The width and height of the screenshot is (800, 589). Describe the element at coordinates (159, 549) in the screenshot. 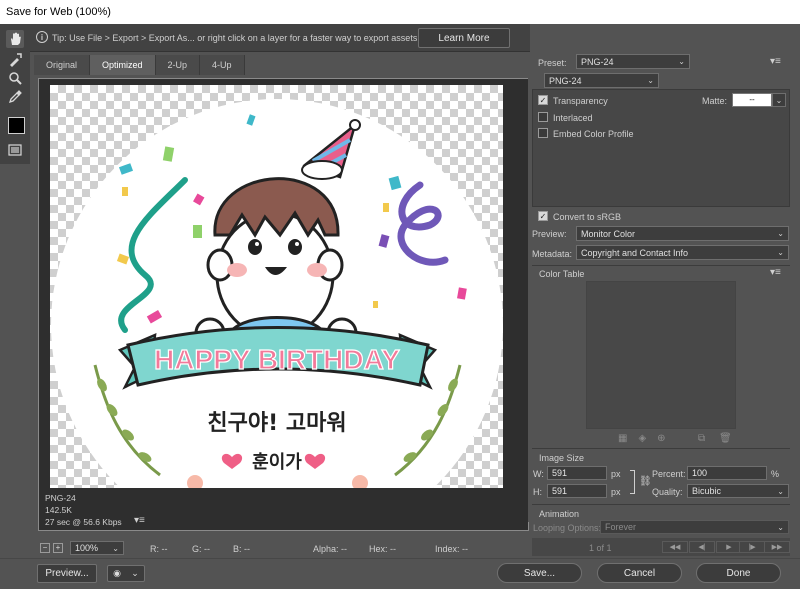

I see `readout-r: R: --` at that location.